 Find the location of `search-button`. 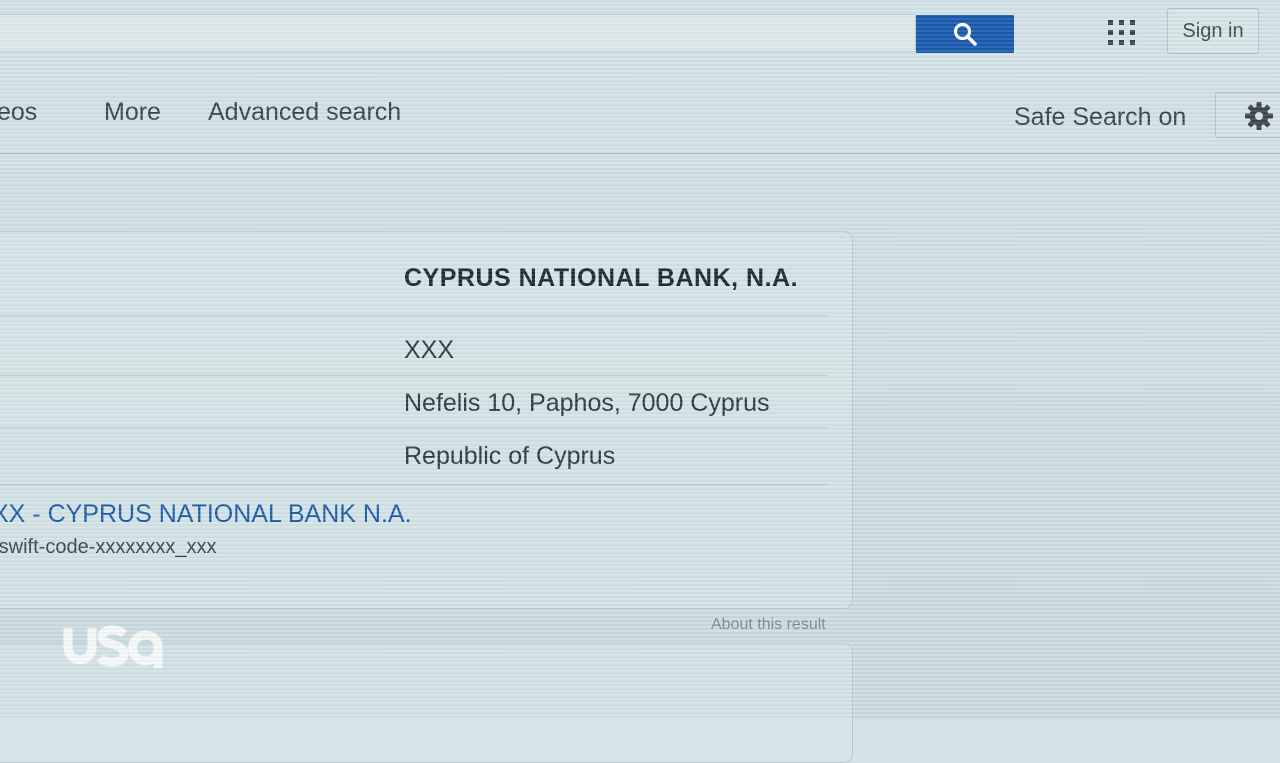

search-button is located at coordinates (965, 34).